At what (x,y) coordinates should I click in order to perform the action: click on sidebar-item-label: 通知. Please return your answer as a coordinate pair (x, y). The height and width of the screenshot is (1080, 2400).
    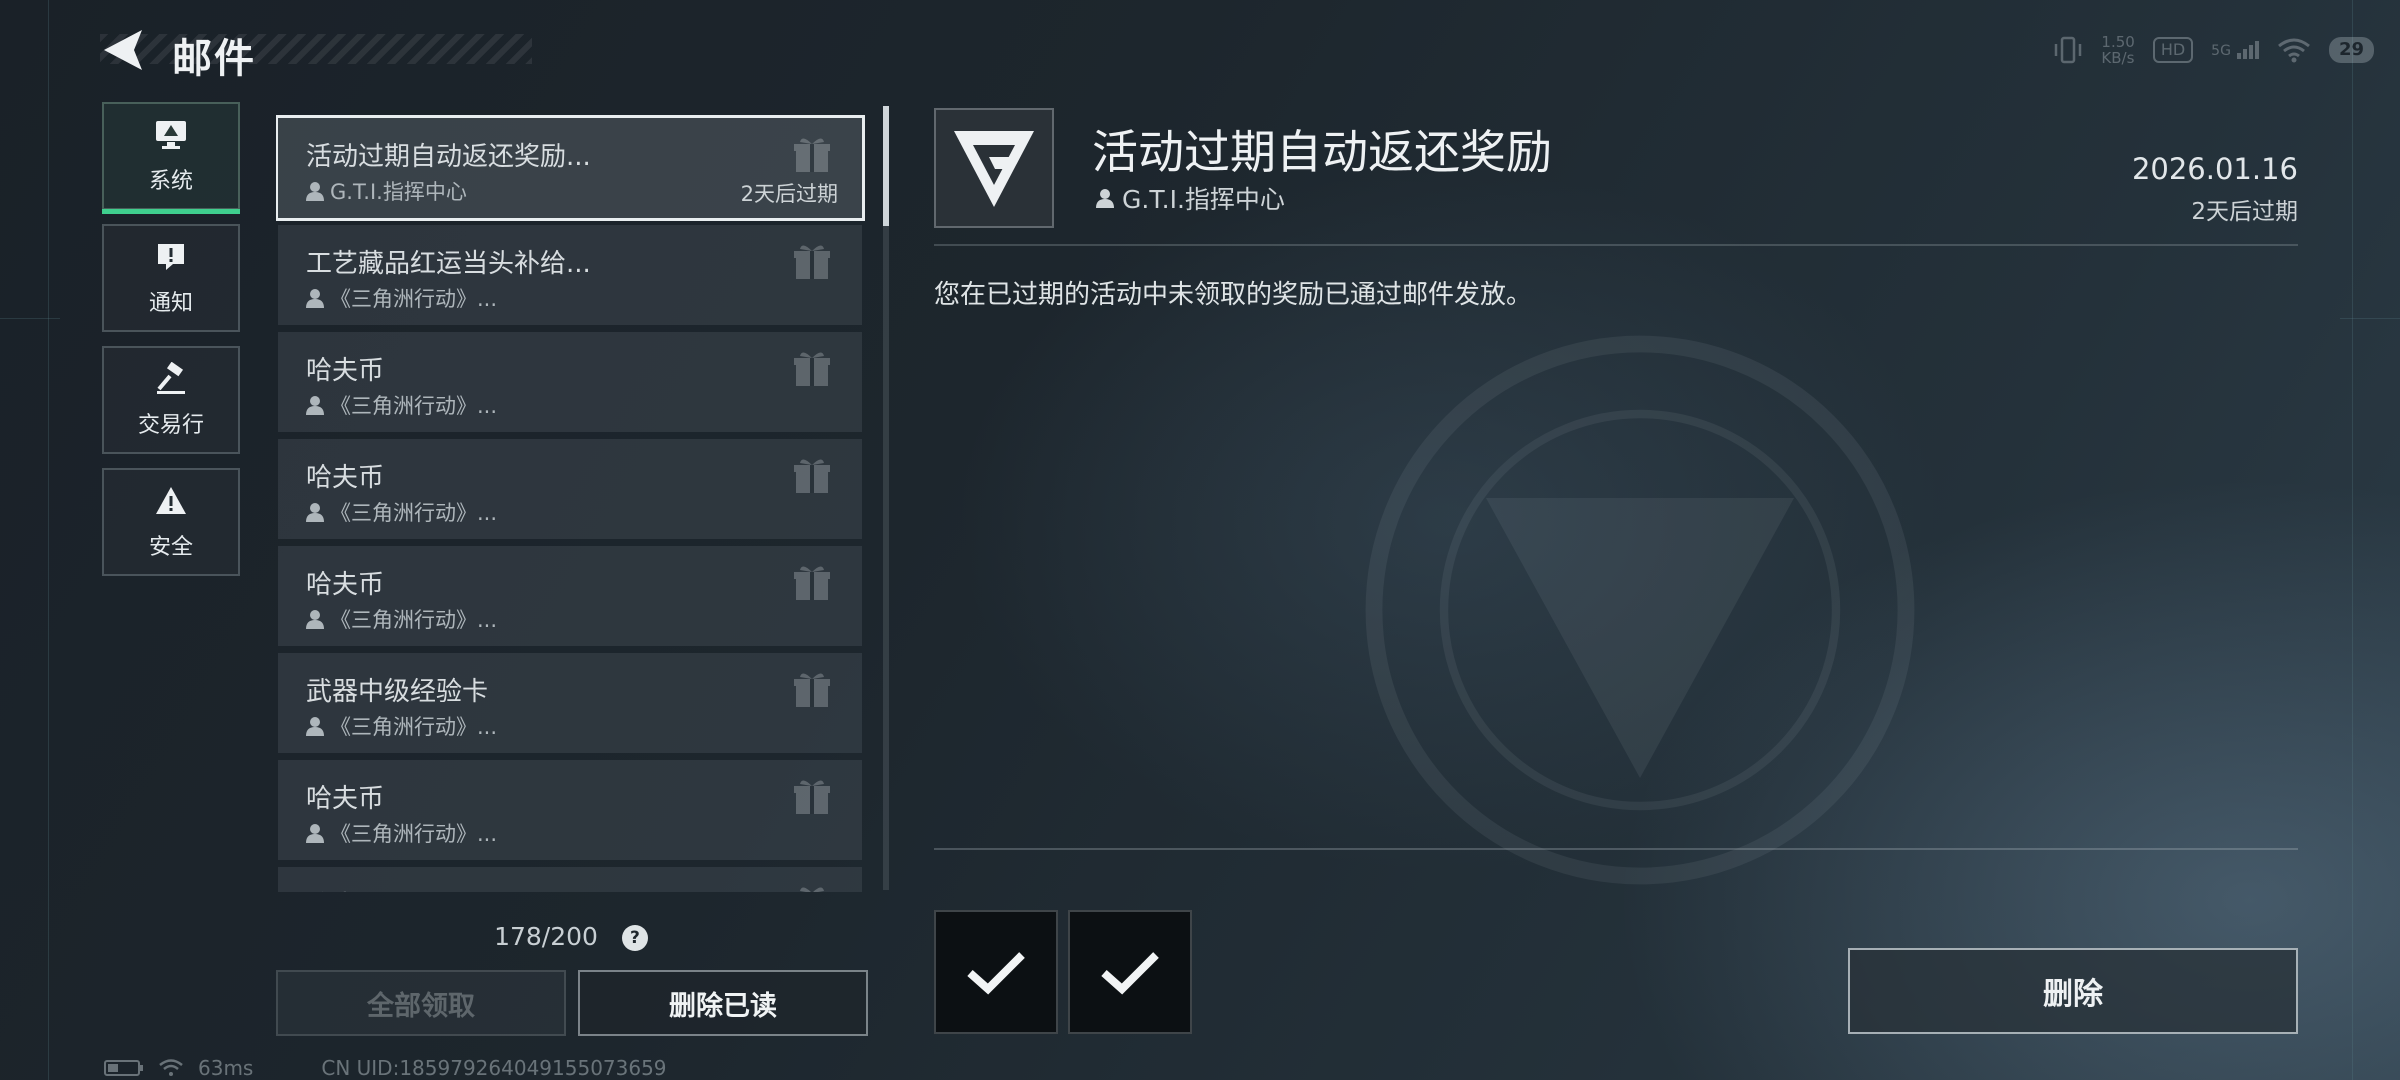
    Looking at the image, I should click on (170, 303).